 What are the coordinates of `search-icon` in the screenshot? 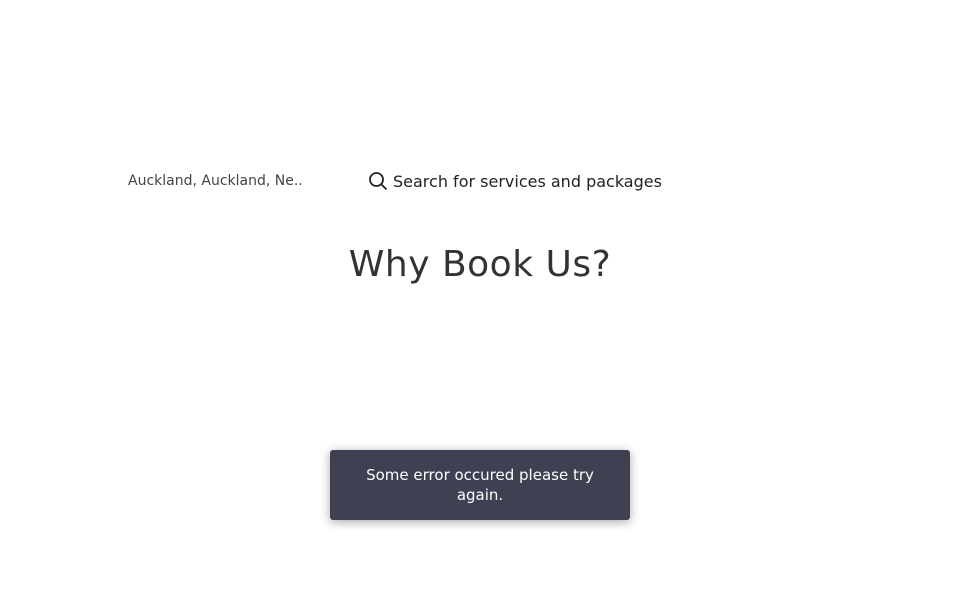 It's located at (378, 181).